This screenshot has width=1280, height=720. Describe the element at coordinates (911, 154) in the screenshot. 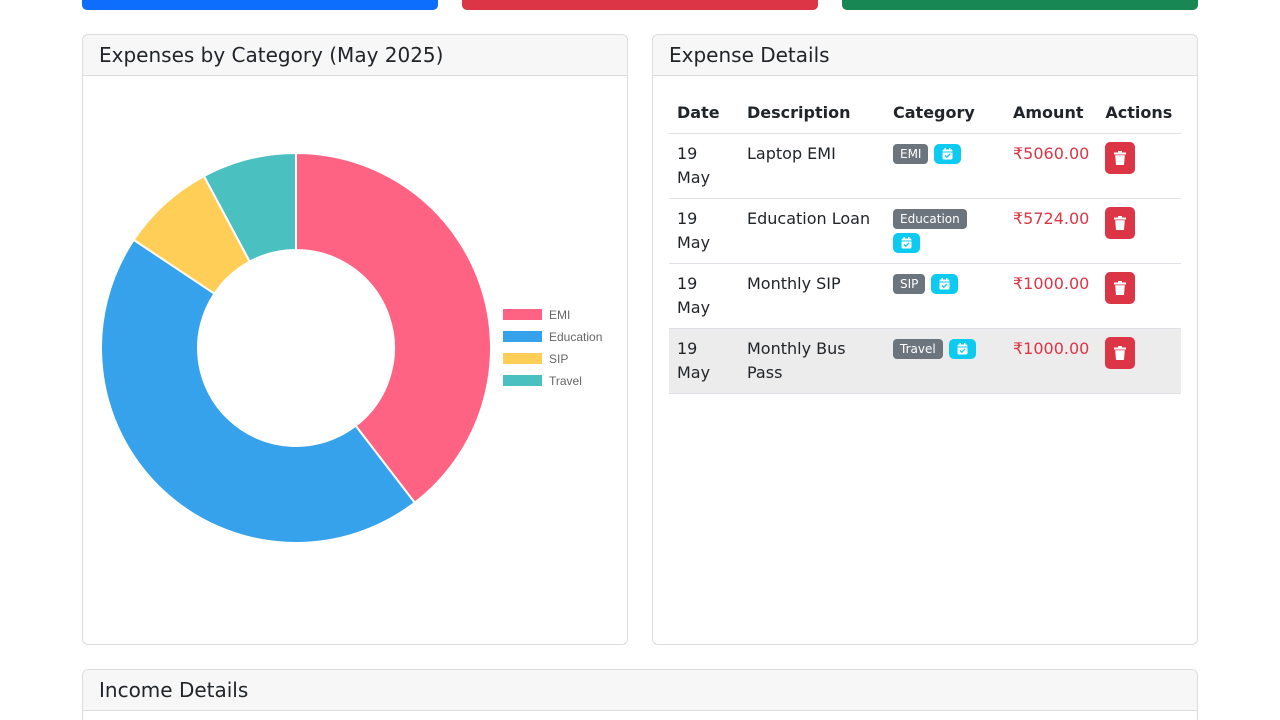

I see `category-badge: EMI` at that location.